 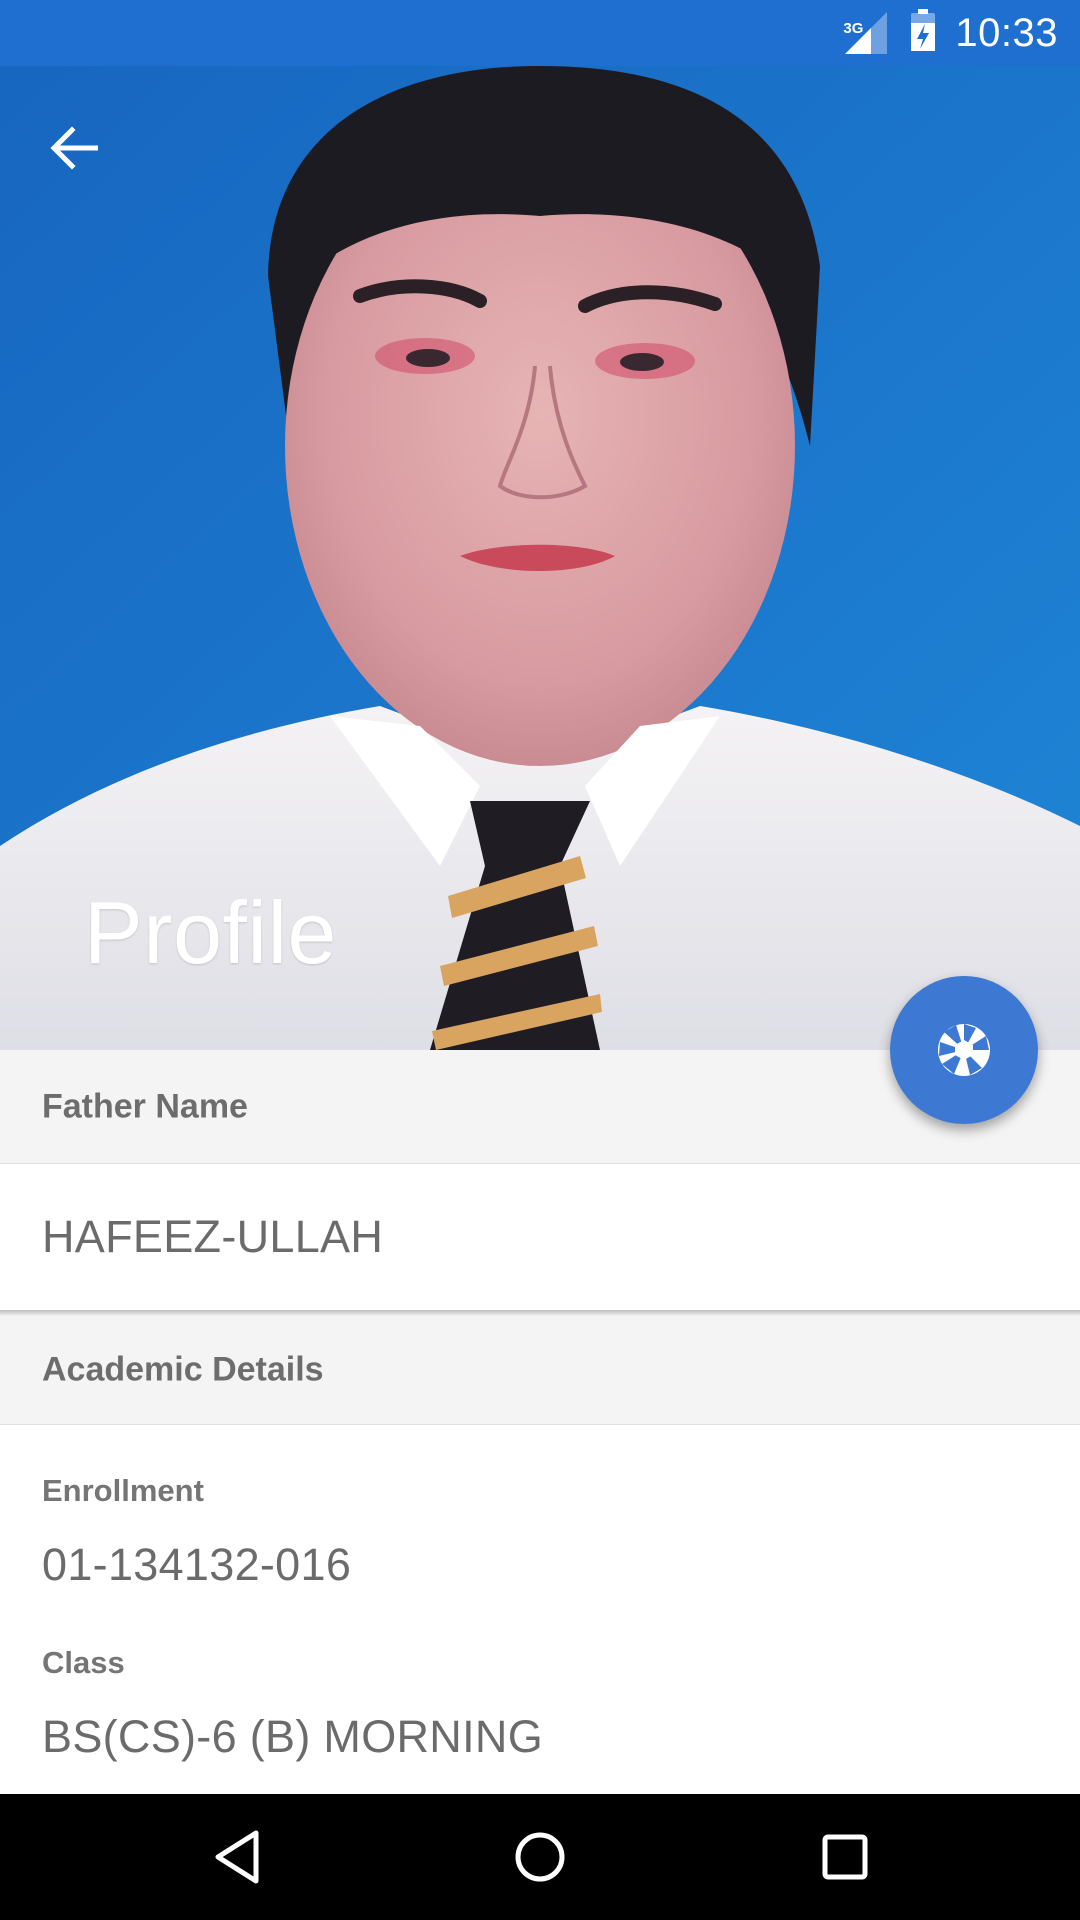 I want to click on academic-details-heading: Academic Details, so click(x=183, y=1369).